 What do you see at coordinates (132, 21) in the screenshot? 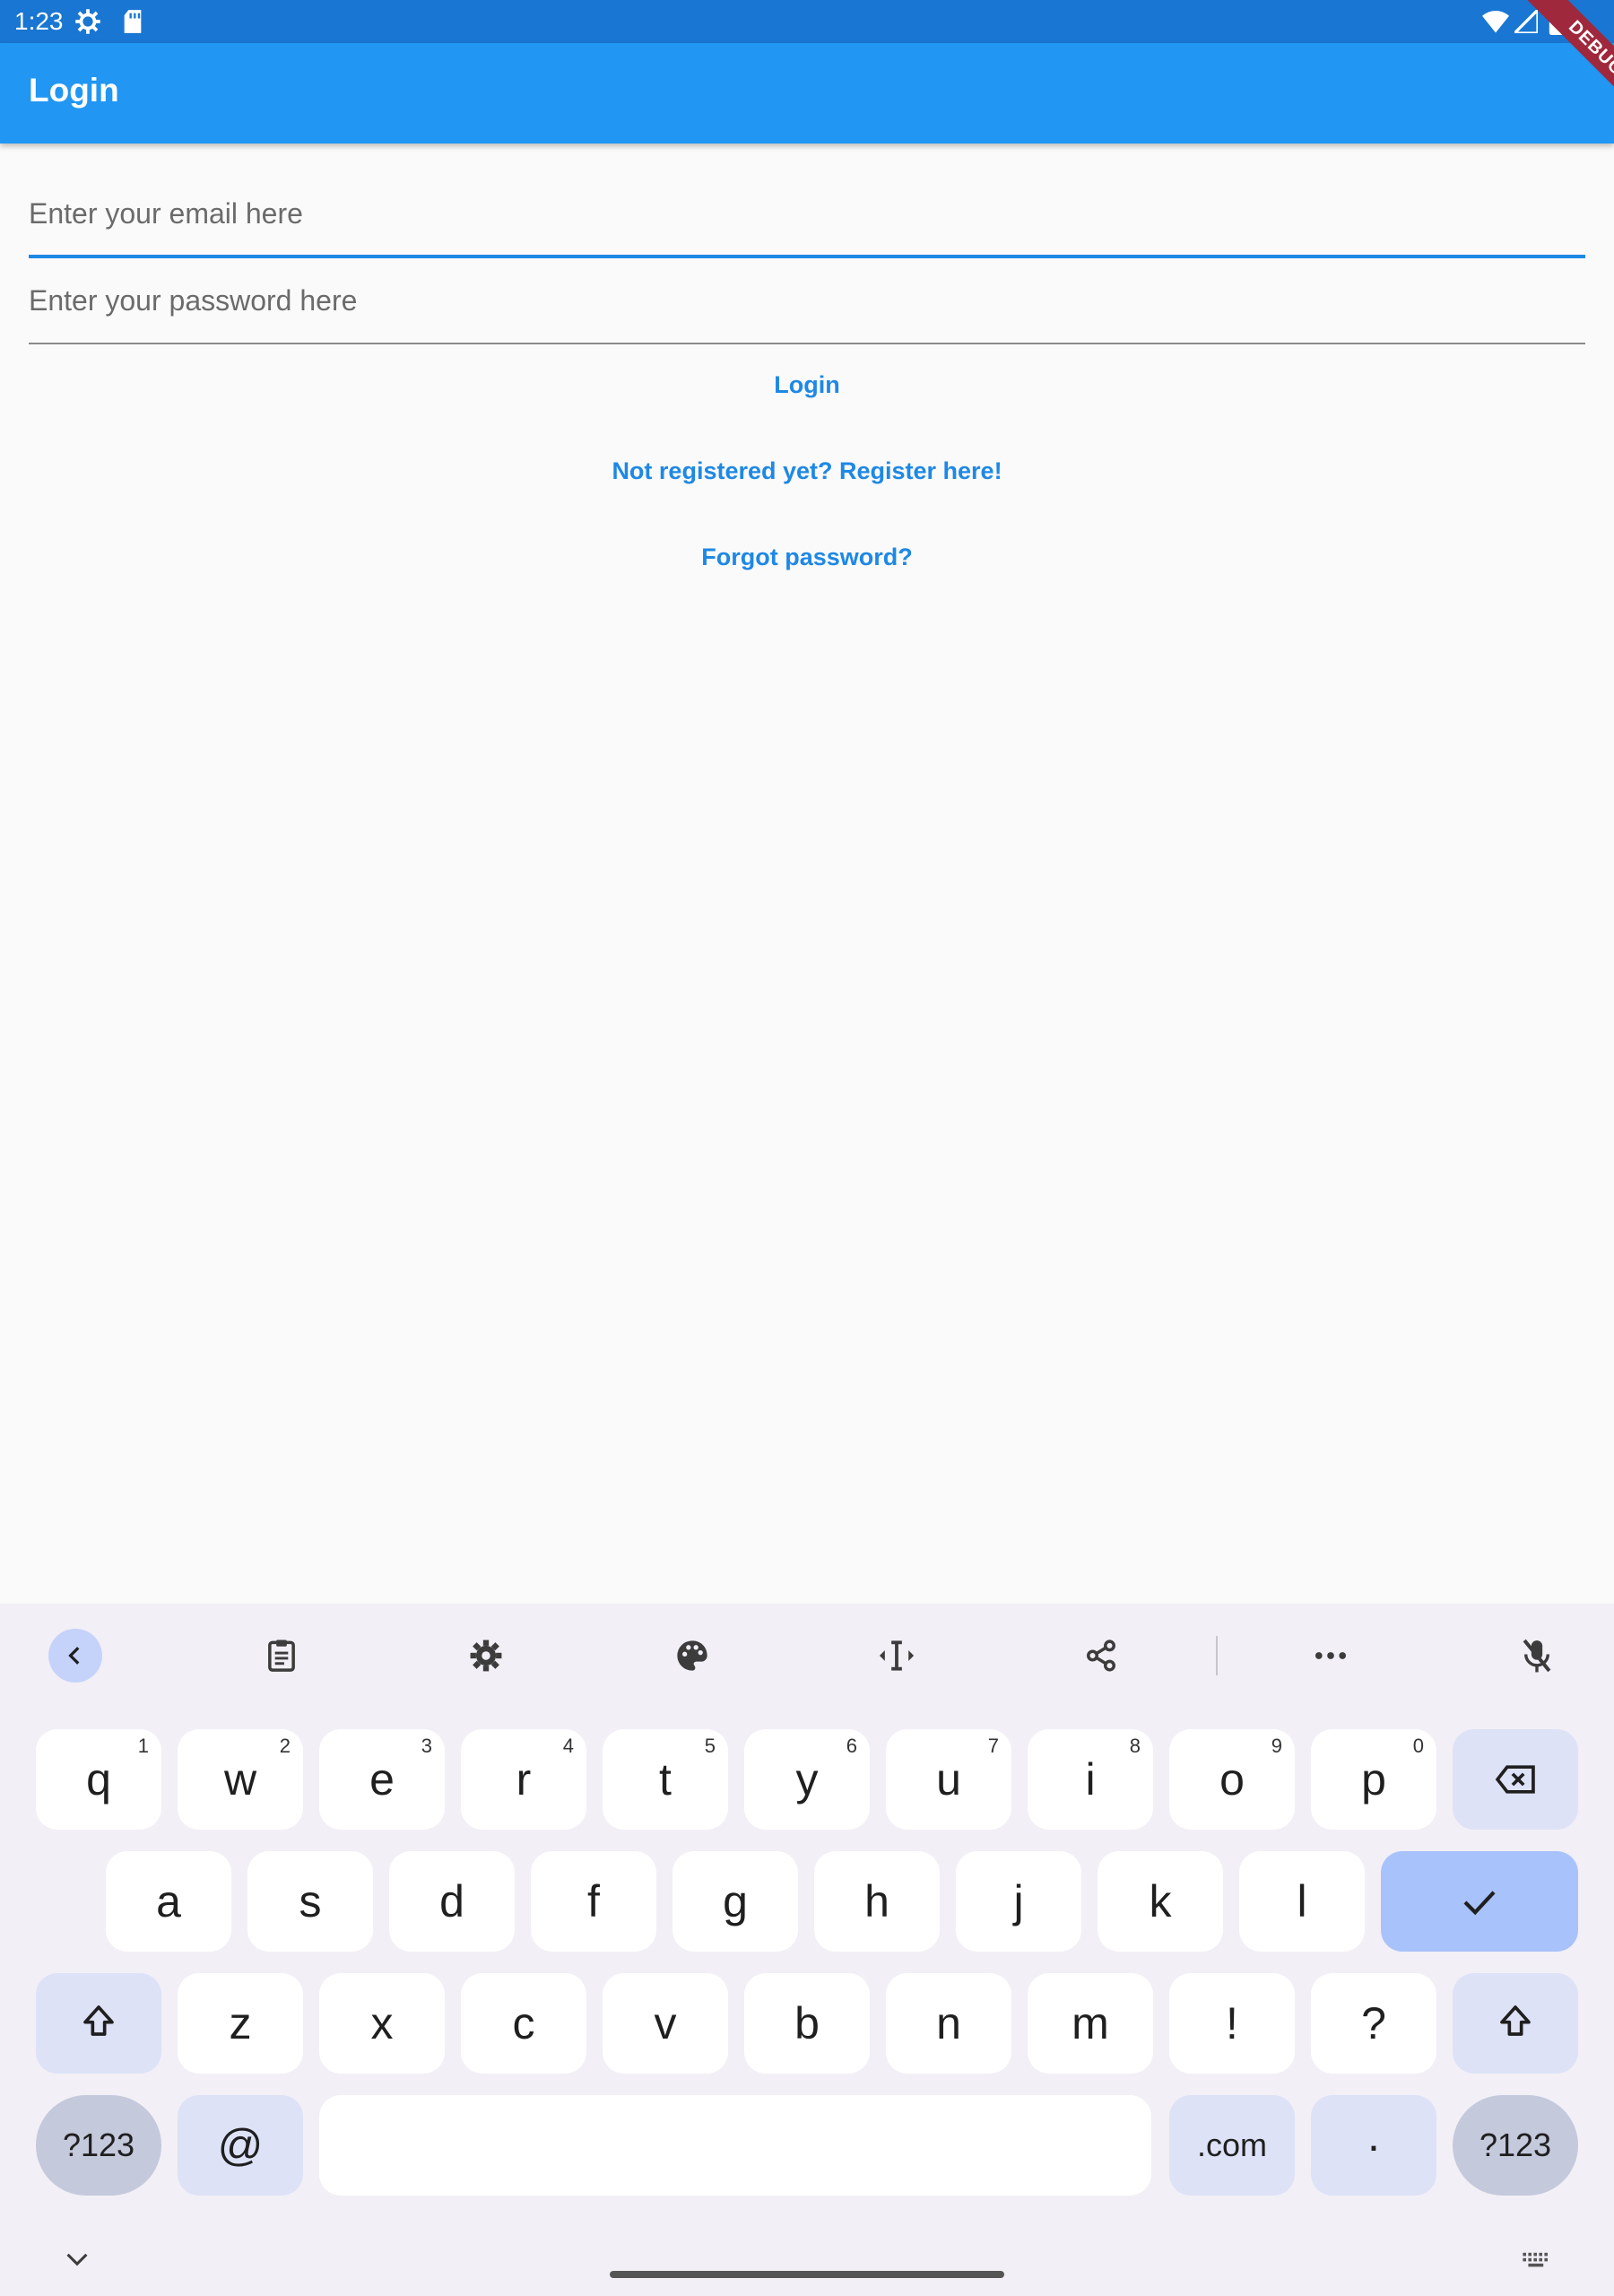
I see `sd-card-icon` at bounding box center [132, 21].